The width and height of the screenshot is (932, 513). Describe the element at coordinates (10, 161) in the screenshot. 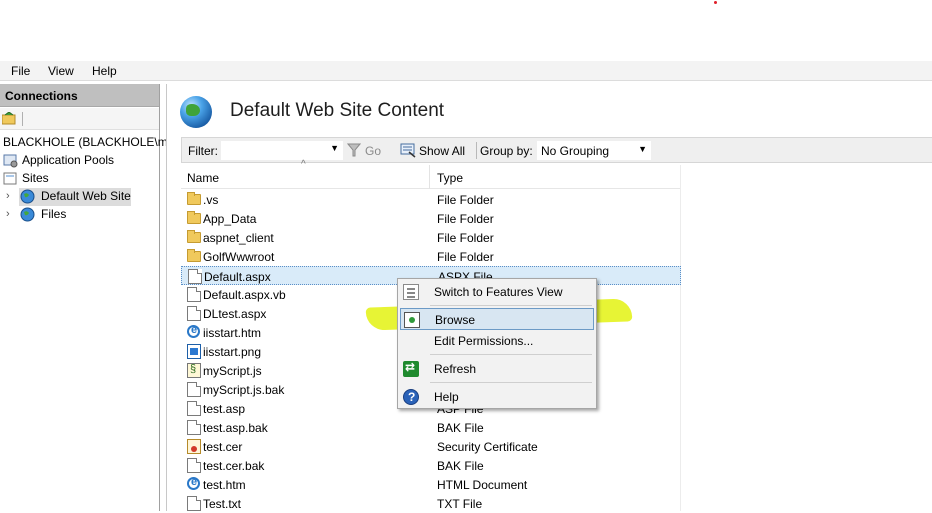

I see `application-pools-icon` at that location.